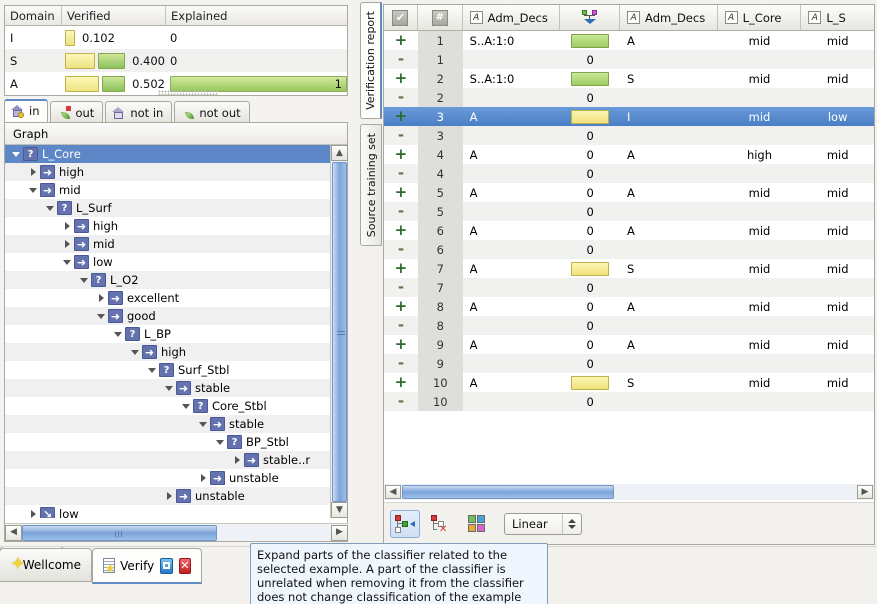 Image resolution: width=877 pixels, height=604 pixels. What do you see at coordinates (629, 249) in the screenshot?
I see `table-row: -6 0` at bounding box center [629, 249].